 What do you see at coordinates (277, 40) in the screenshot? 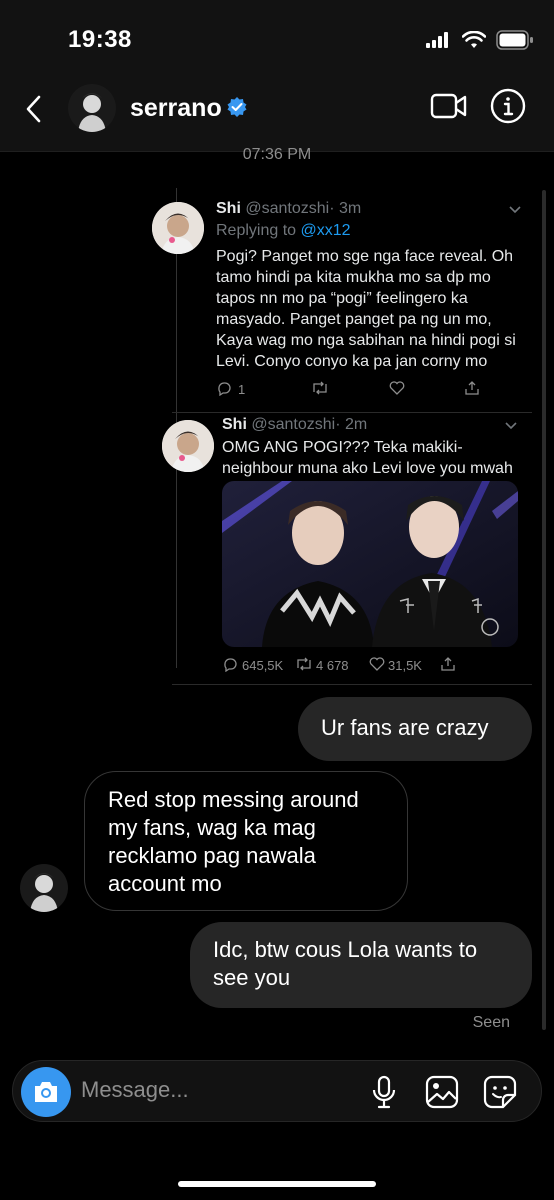
I see `status-bar: 19:38` at bounding box center [277, 40].